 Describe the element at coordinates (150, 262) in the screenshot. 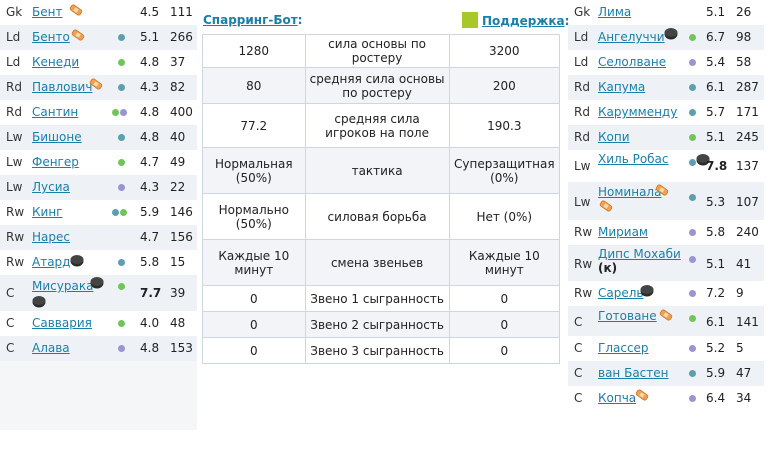

I see `player-strength: 5.8` at that location.